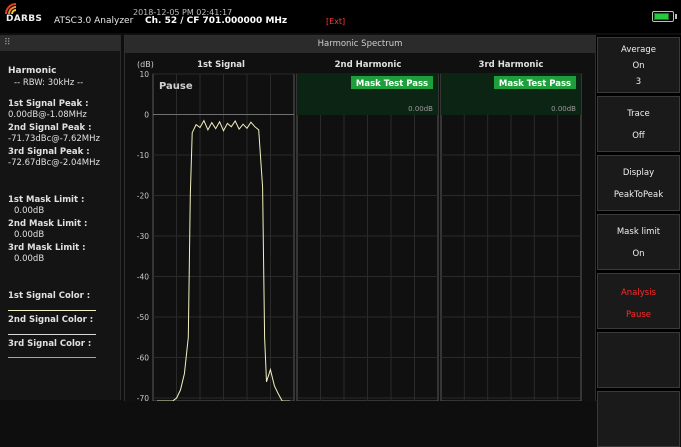  I want to click on peak-2-label: 2nd Signal Peak :, so click(50, 128).